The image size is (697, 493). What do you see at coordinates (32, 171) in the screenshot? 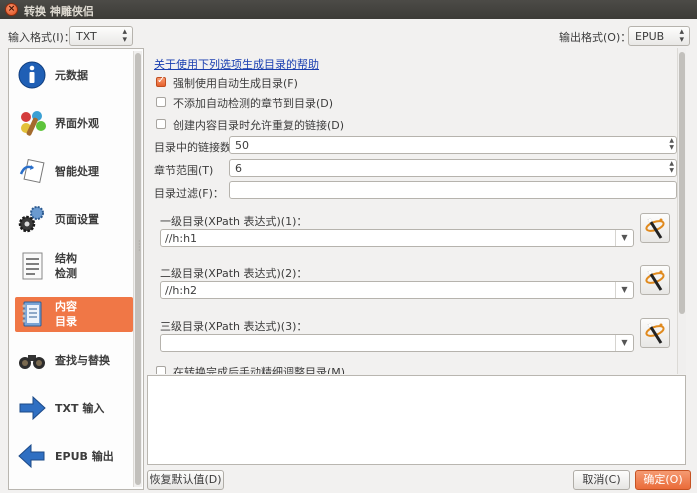
I see `heuristics-icon` at bounding box center [32, 171].